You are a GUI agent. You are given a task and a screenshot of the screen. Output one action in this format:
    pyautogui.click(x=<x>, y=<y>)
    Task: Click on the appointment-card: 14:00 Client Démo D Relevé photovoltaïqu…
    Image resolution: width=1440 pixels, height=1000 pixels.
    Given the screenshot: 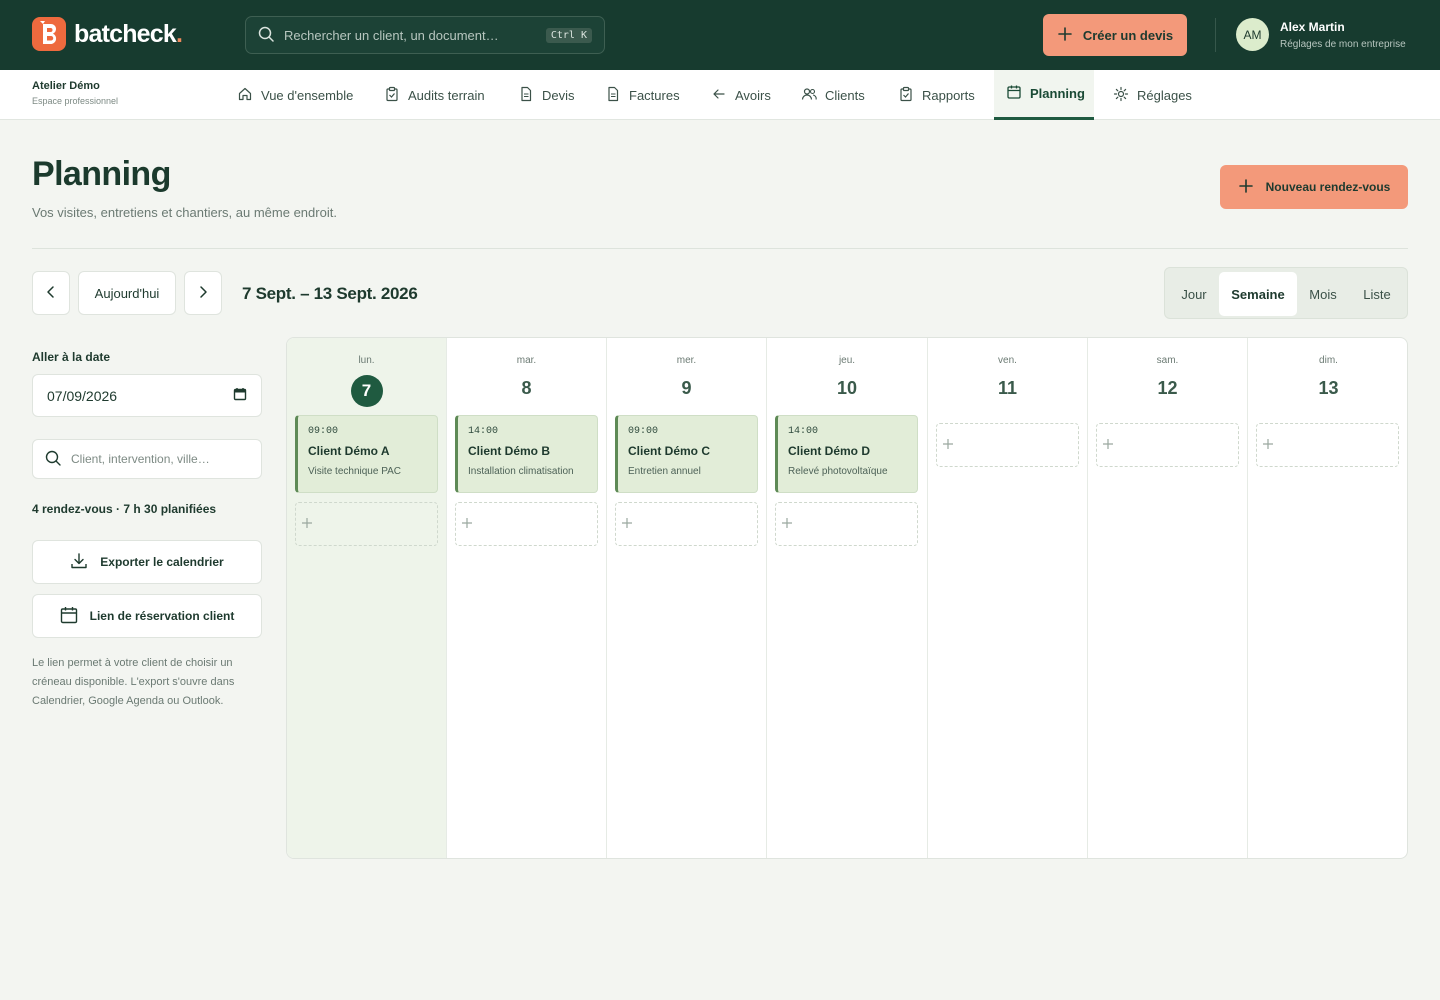 What is the action you would take?
    pyautogui.click(x=846, y=454)
    